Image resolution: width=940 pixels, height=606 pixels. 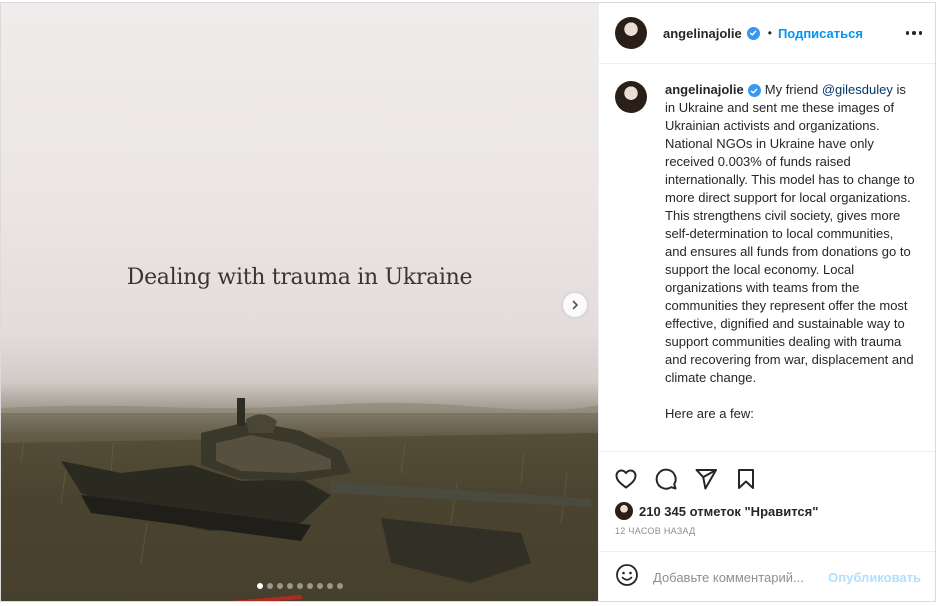 What do you see at coordinates (857, 89) in the screenshot?
I see `mention-link: @gilesduley` at bounding box center [857, 89].